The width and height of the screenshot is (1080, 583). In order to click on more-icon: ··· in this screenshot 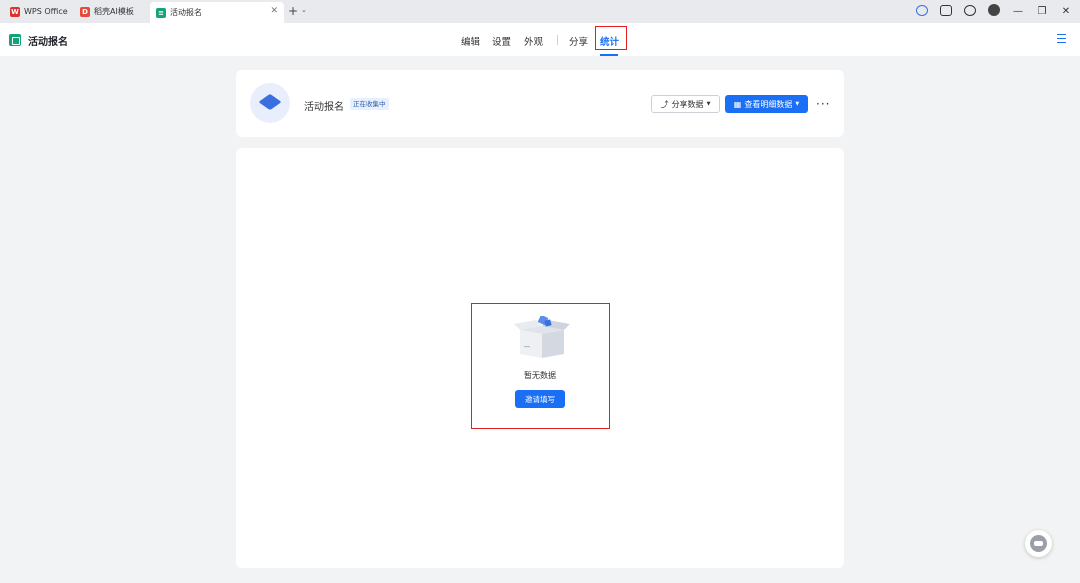, I will do `click(823, 104)`.